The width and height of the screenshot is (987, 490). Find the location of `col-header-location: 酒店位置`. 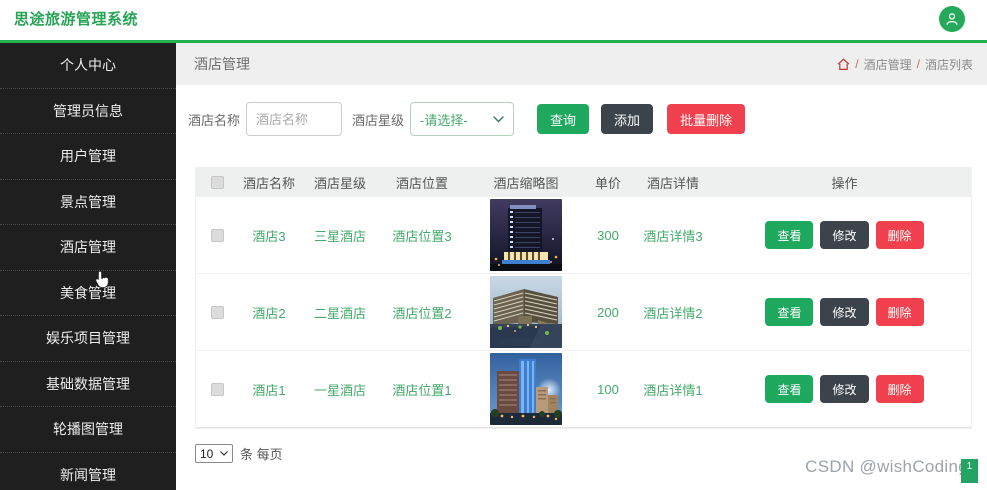

col-header-location: 酒店位置 is located at coordinates (421, 183).